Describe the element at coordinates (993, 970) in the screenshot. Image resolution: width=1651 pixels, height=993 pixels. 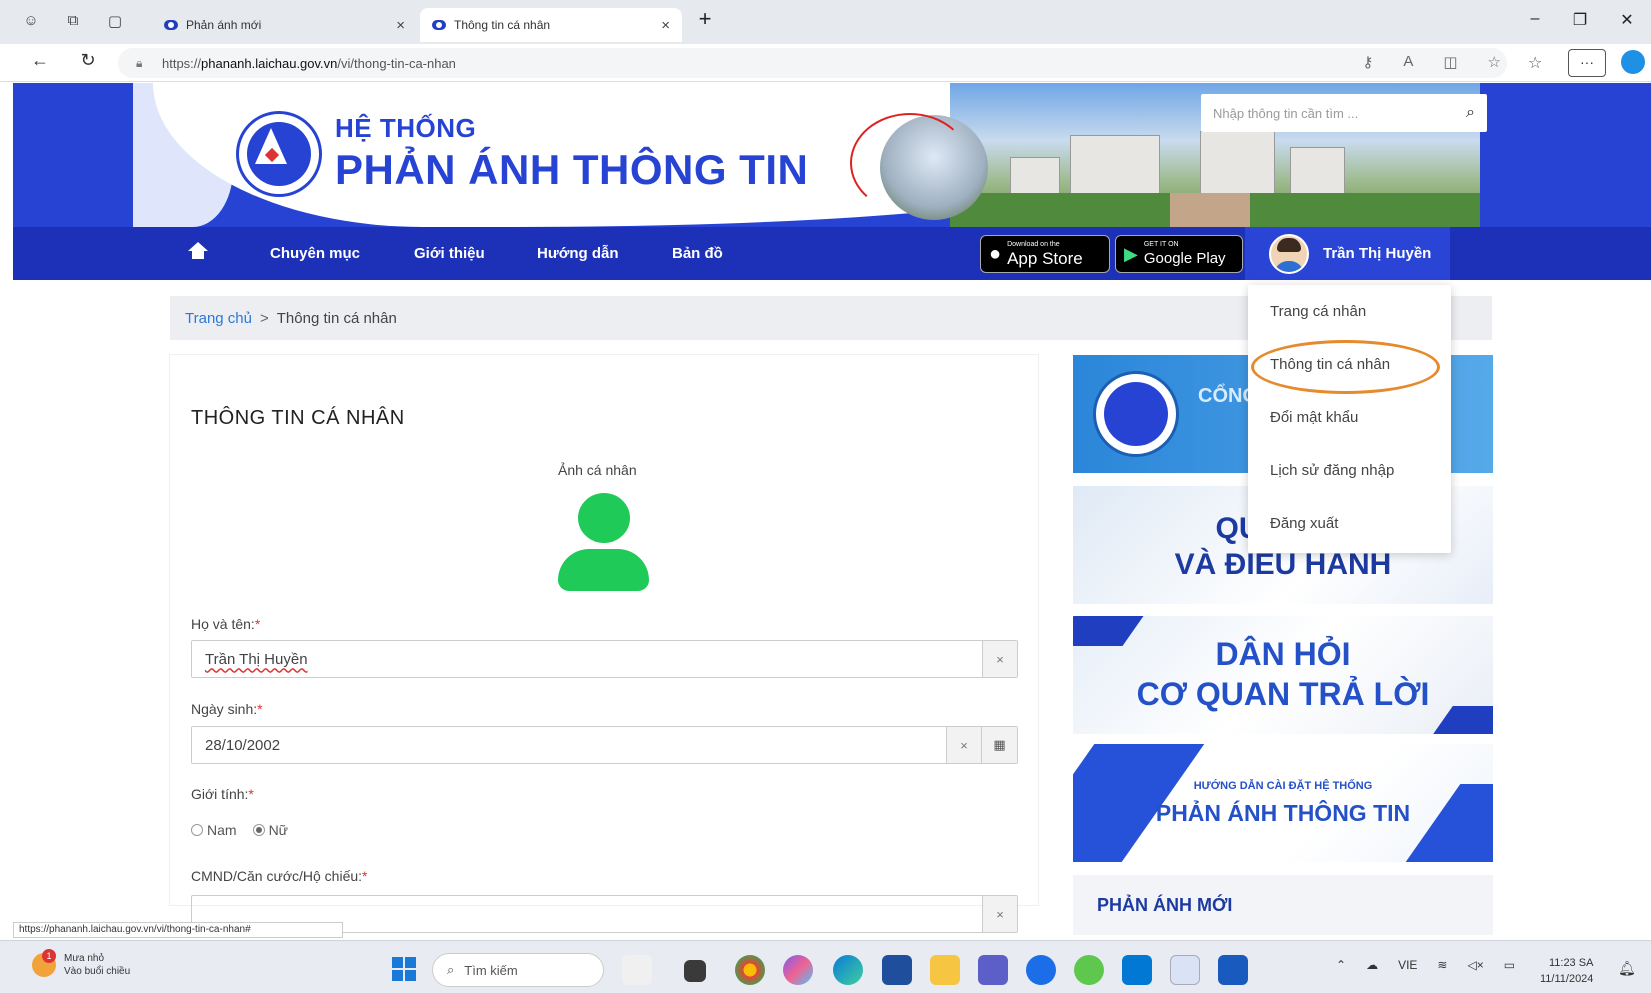
I see `teams-icon` at that location.